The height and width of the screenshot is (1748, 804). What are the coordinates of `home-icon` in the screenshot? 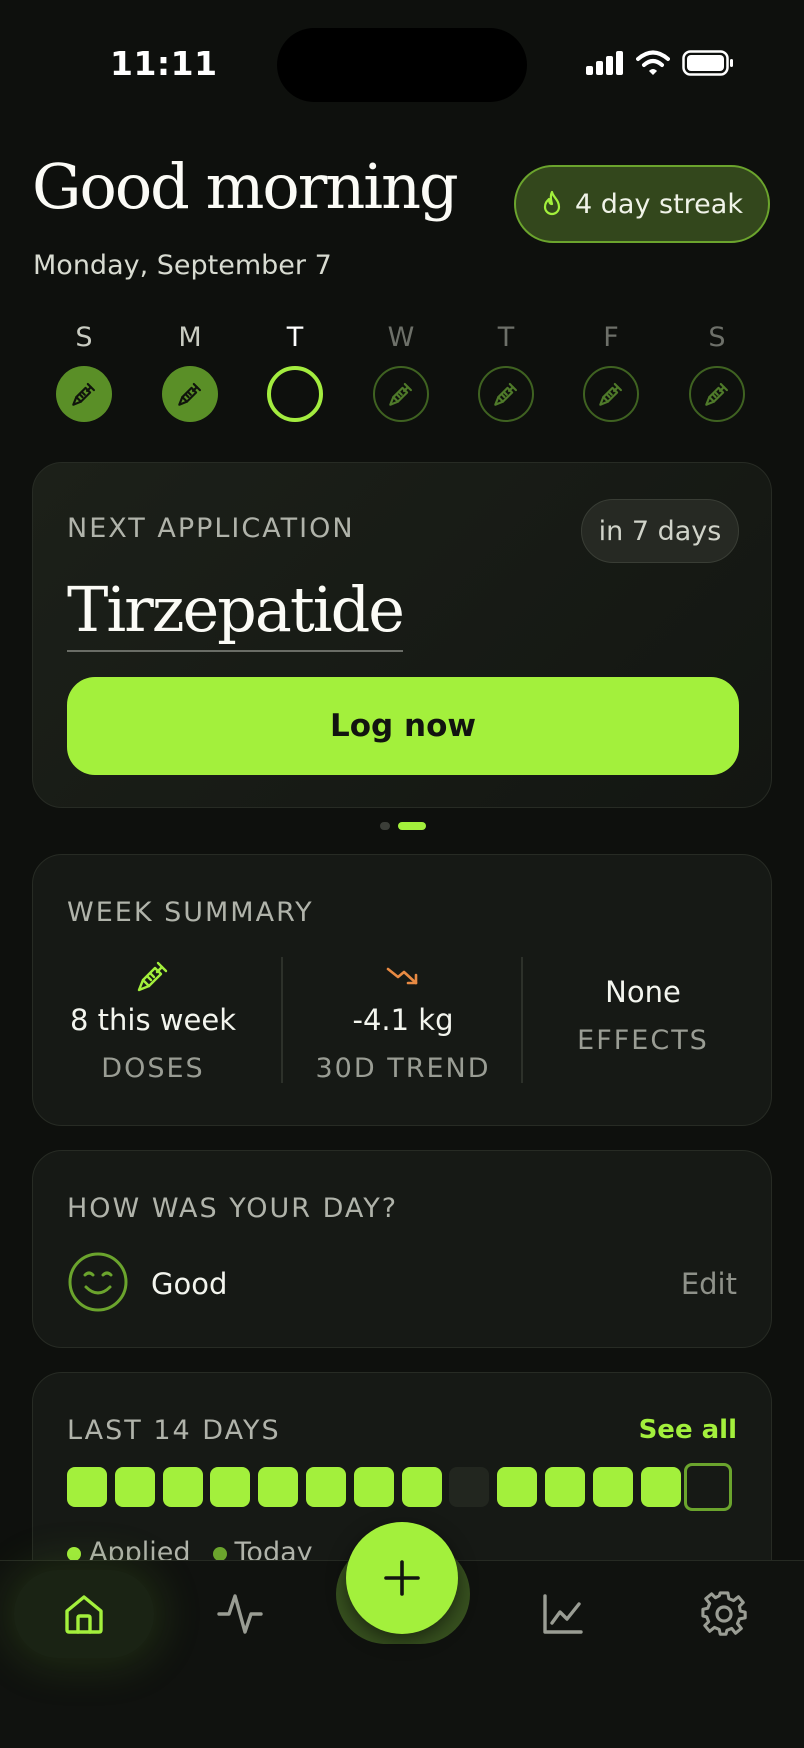 It's located at (84, 1614).